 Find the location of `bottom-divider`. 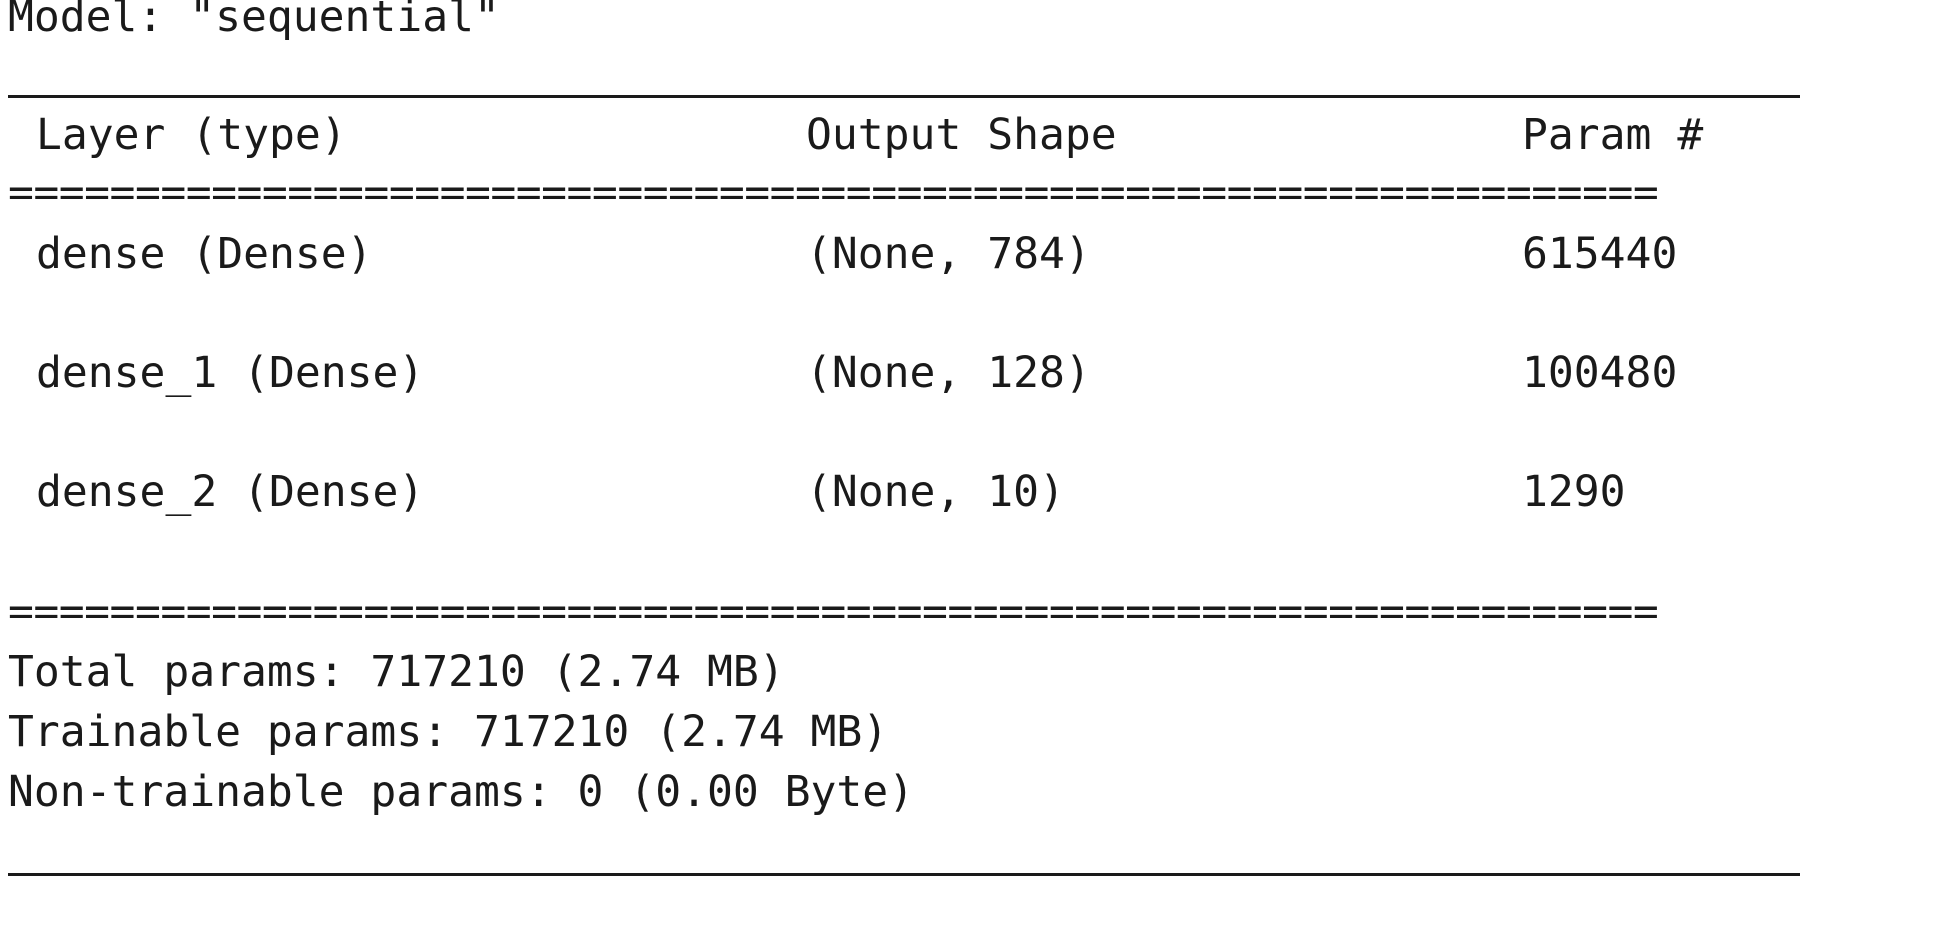

bottom-divider is located at coordinates (904, 874).